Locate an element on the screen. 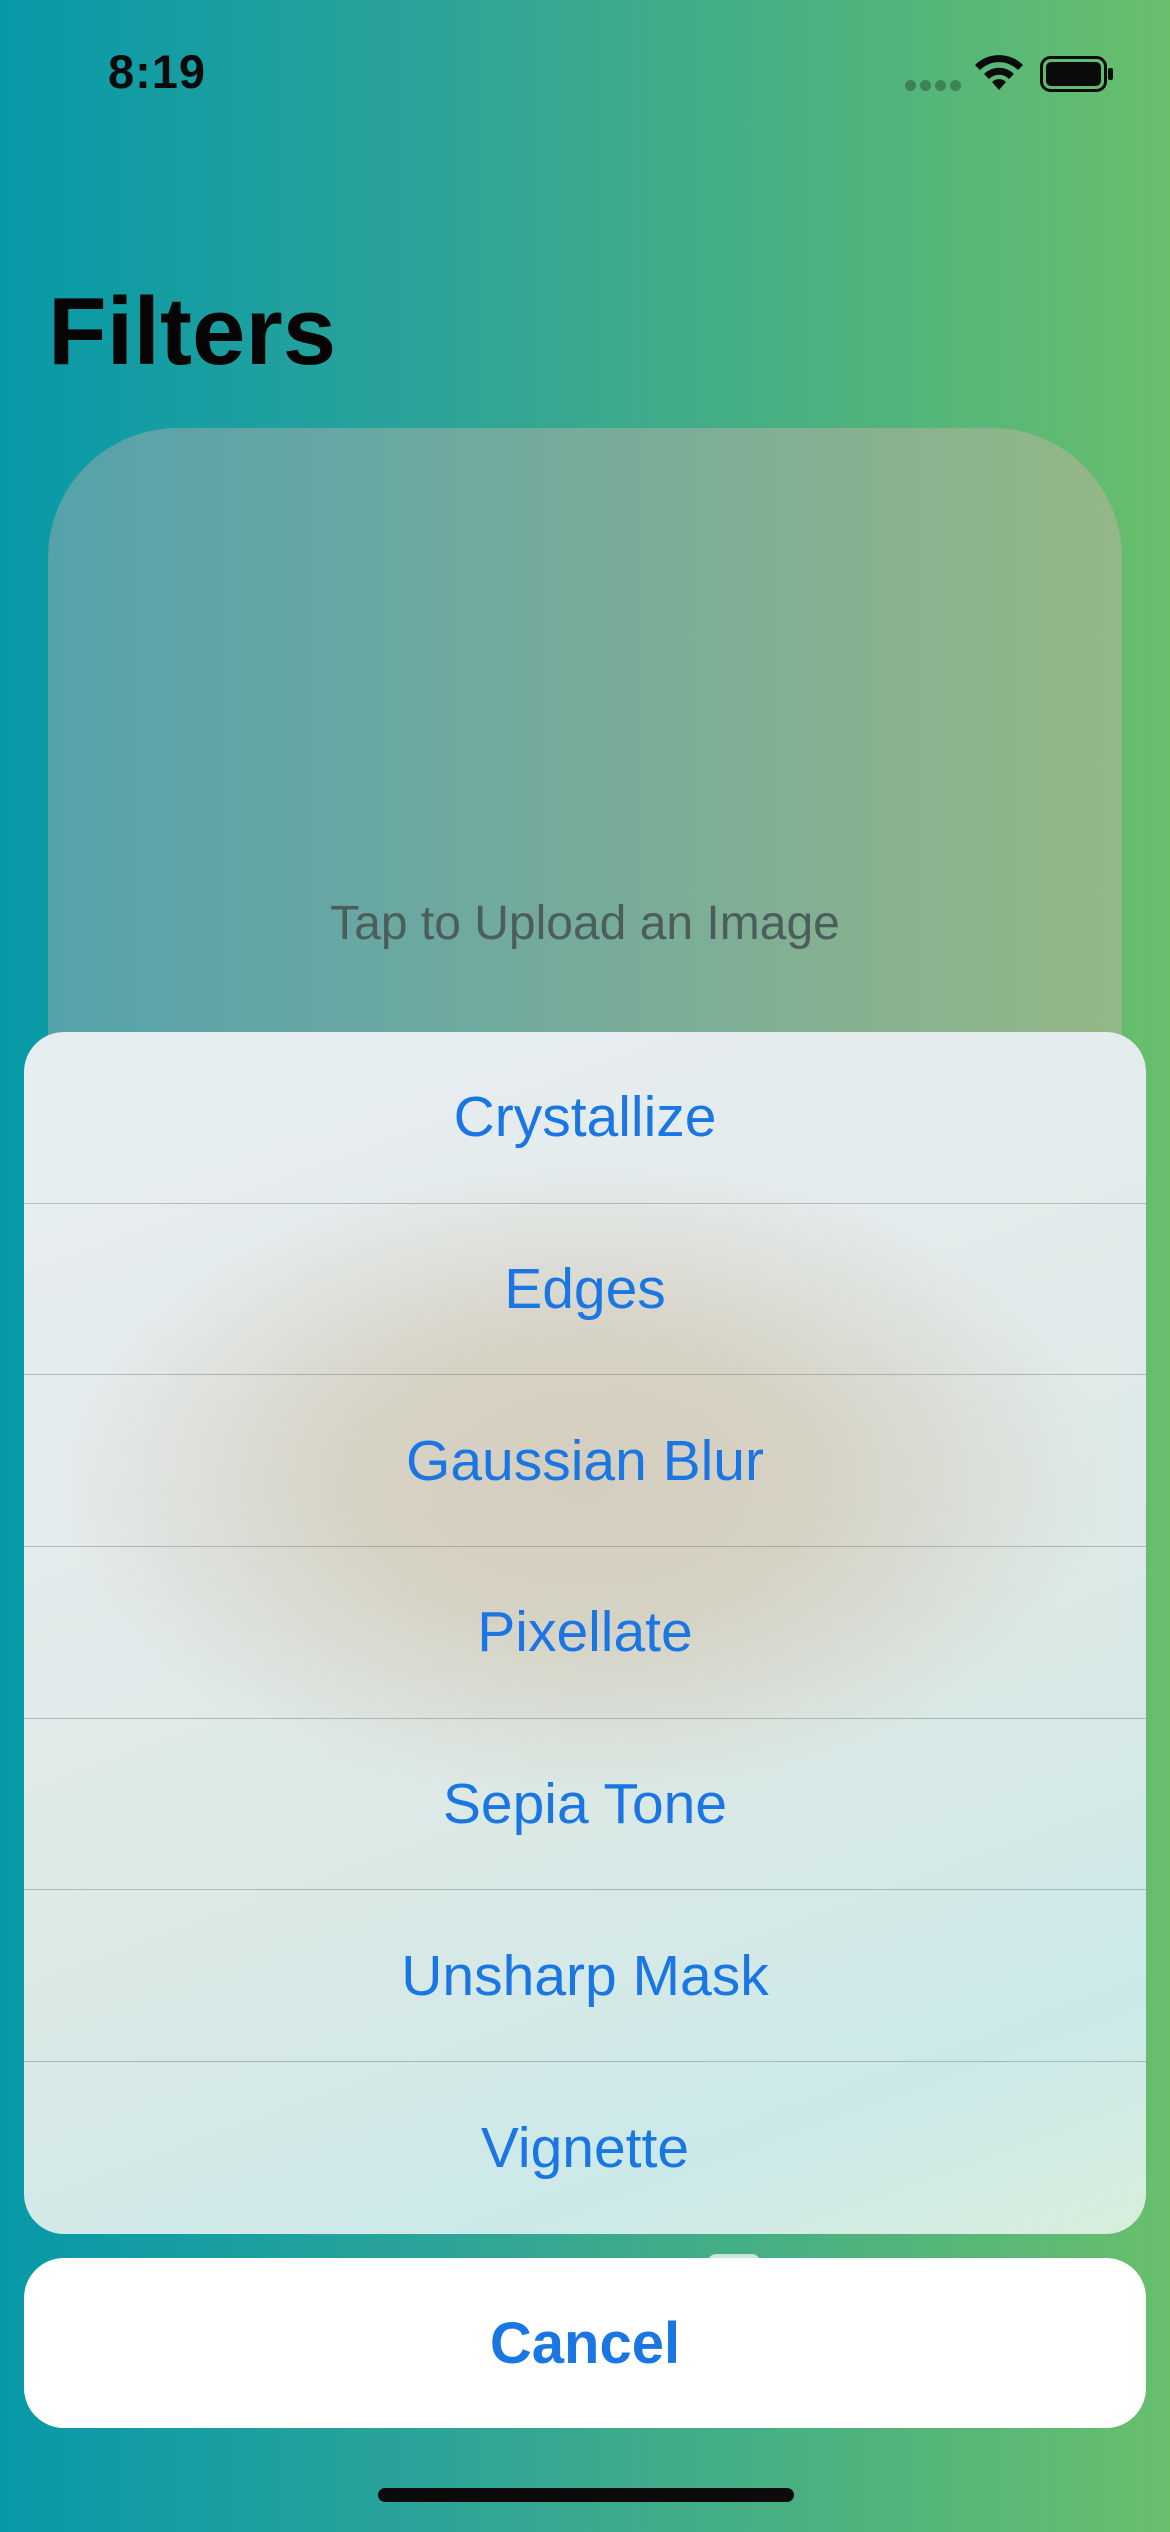 Image resolution: width=1170 pixels, height=2532 pixels. filter-option-unsharp-mask: Unsharp Mask is located at coordinates (585, 1976).